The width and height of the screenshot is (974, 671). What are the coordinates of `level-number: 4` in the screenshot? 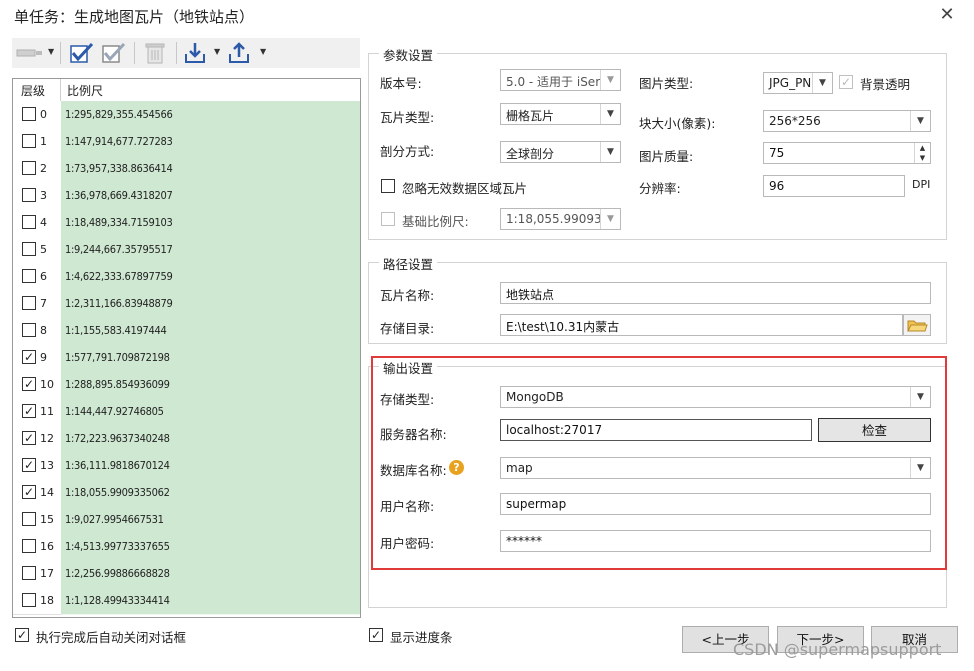 It's located at (43, 222).